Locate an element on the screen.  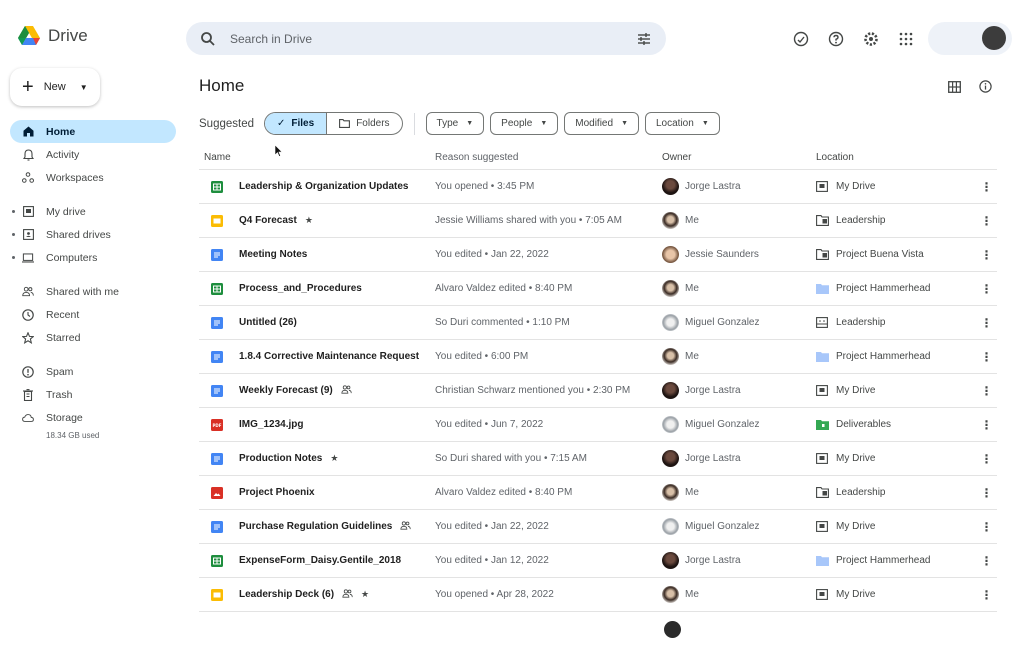
owner-cell: Jorge Lastra is located at coordinates (739, 458).